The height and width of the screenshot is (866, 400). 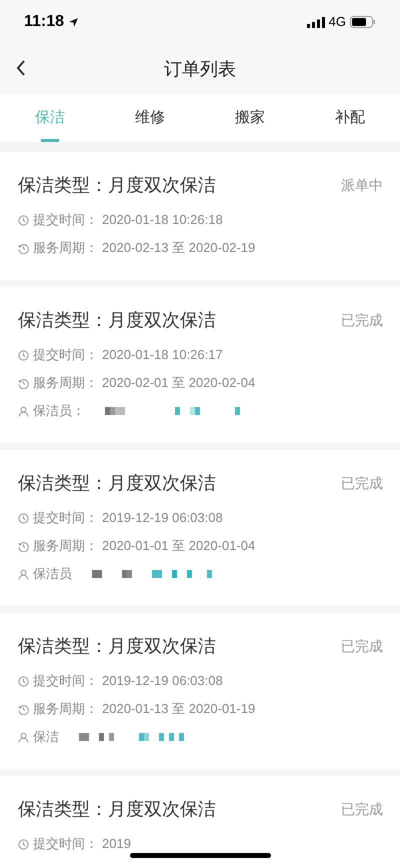 What do you see at coordinates (162, 355) in the screenshot?
I see `field-value: 2020-01-18 10:26:17` at bounding box center [162, 355].